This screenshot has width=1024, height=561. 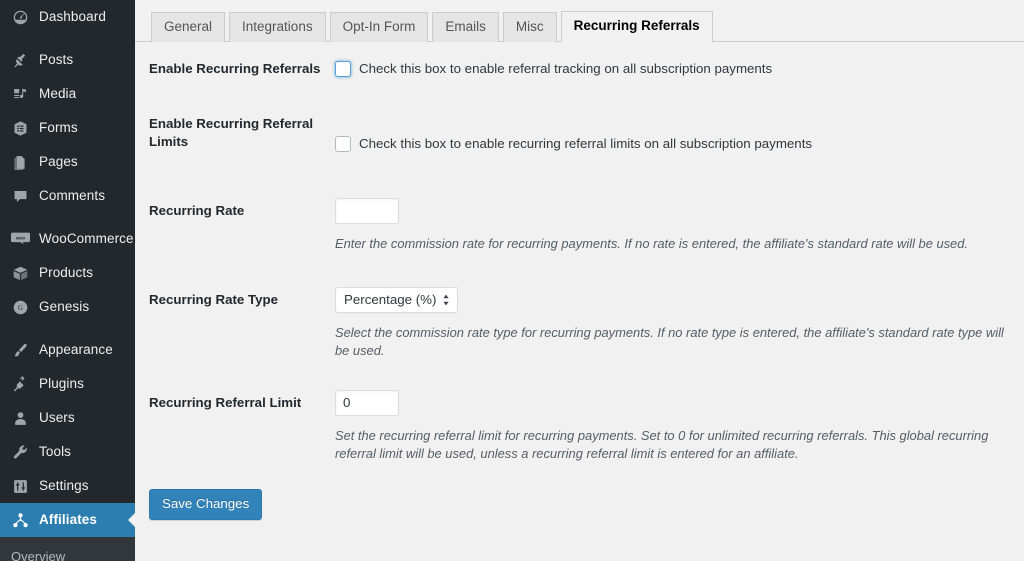 I want to click on label-enable-recurring-referral-limits: Enable Recurring Referral Limits, so click(x=231, y=132).